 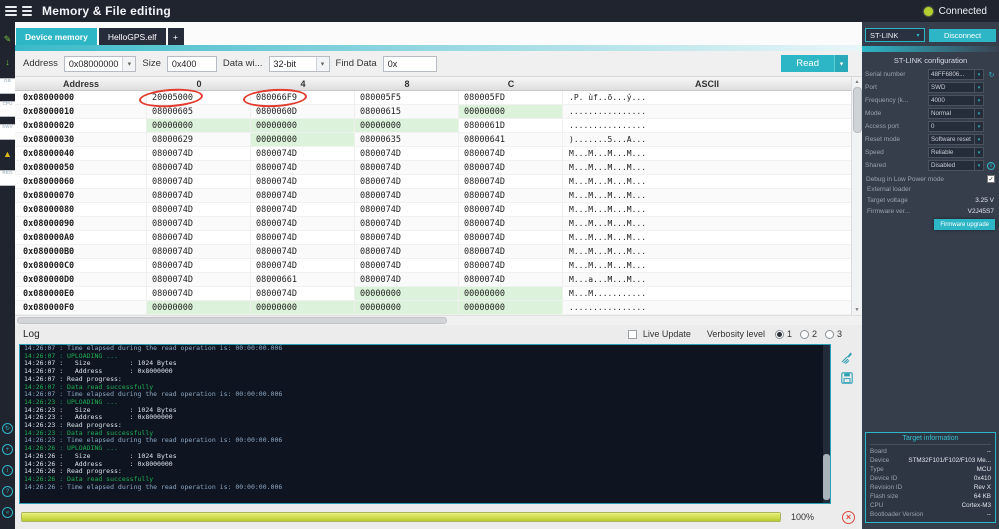 What do you see at coordinates (895, 35) in the screenshot?
I see `probe-select: ST-LINK ▾` at bounding box center [895, 35].